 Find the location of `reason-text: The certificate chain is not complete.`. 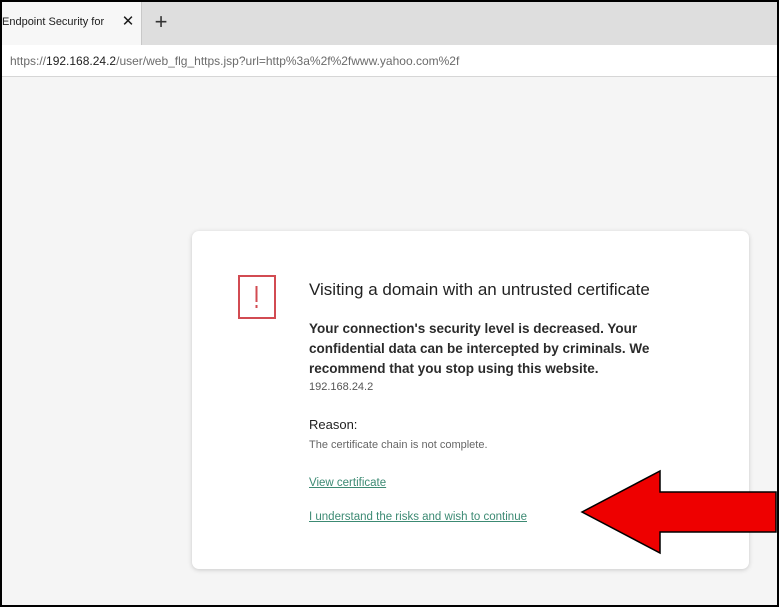

reason-text: The certificate chain is not complete. is located at coordinates (398, 445).